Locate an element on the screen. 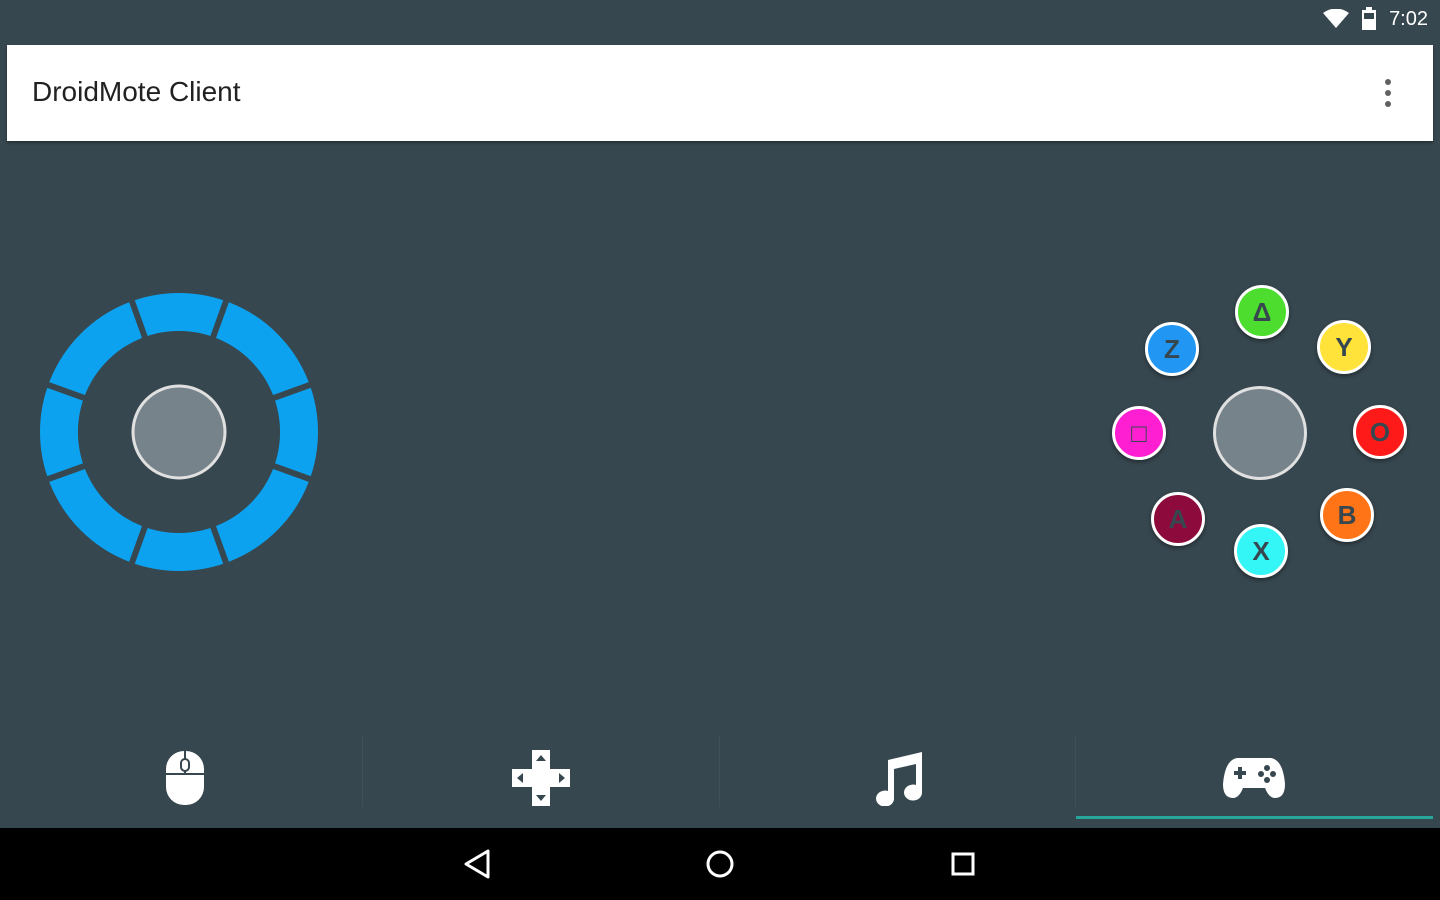 This screenshot has width=1440, height=900. x-button: X is located at coordinates (1261, 551).